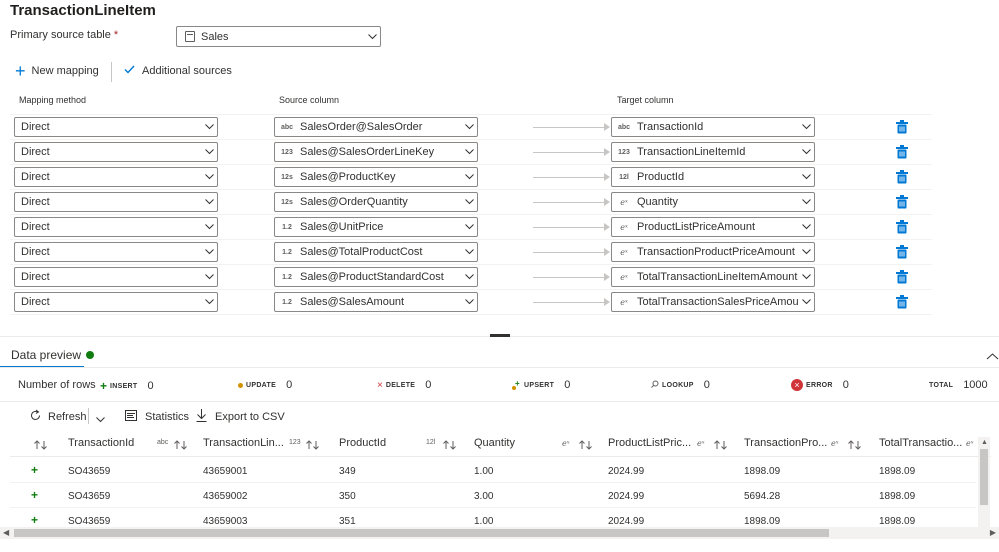 Image resolution: width=999 pixels, height=552 pixels. What do you see at coordinates (376, 152) in the screenshot?
I see `source-column-dropdown: 123 Sales@SalesOrderLineKey` at bounding box center [376, 152].